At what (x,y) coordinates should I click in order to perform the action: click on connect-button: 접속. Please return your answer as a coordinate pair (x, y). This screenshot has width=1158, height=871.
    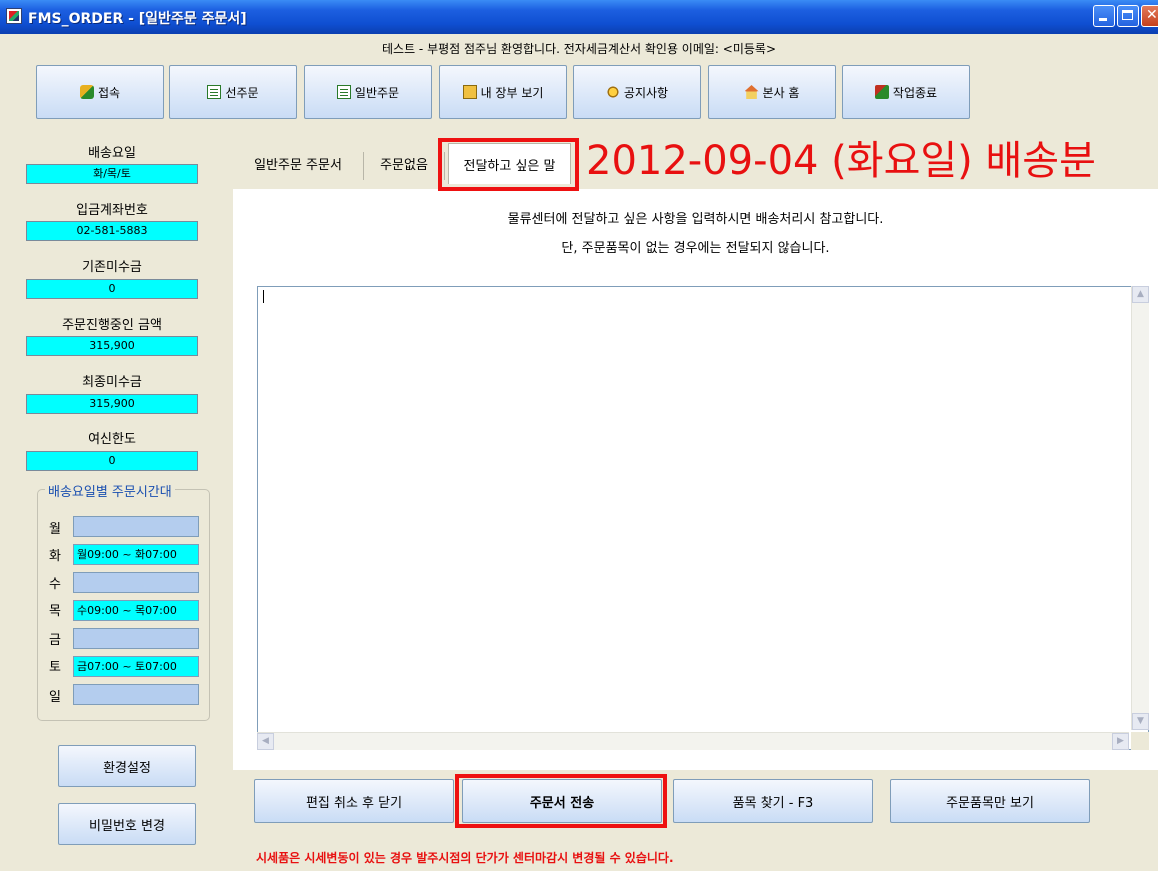
    Looking at the image, I should click on (100, 92).